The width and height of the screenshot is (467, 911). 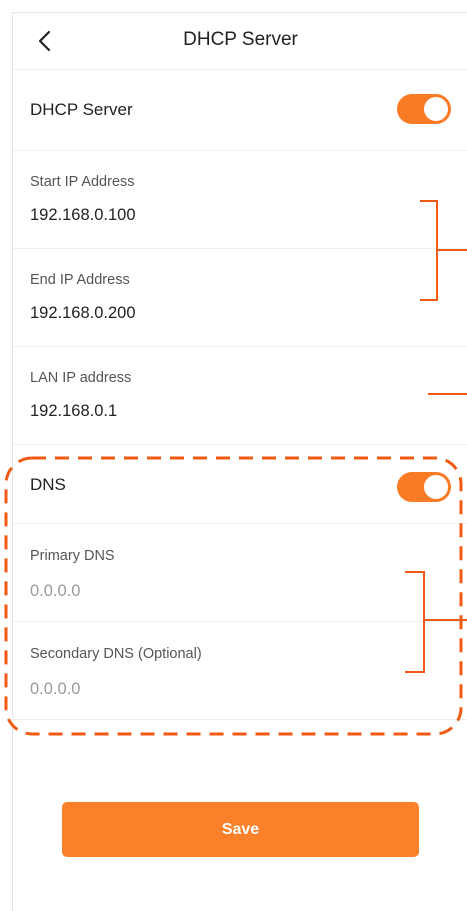 What do you see at coordinates (240, 110) in the screenshot?
I see `dhcp-server-row: DHCP Server` at bounding box center [240, 110].